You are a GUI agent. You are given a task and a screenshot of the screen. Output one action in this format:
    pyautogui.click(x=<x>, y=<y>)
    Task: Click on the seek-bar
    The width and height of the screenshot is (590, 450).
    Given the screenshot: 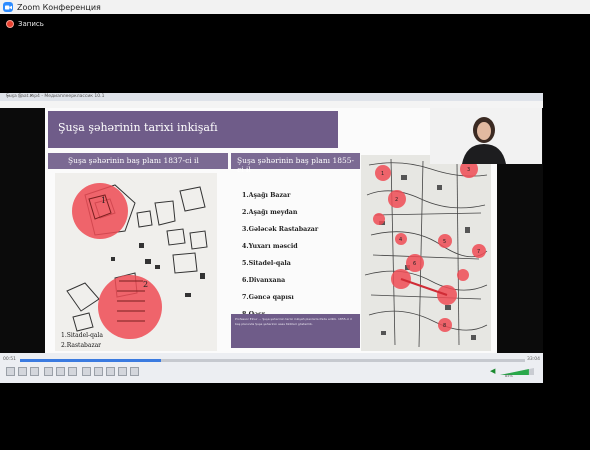 What is the action you would take?
    pyautogui.click(x=272, y=360)
    